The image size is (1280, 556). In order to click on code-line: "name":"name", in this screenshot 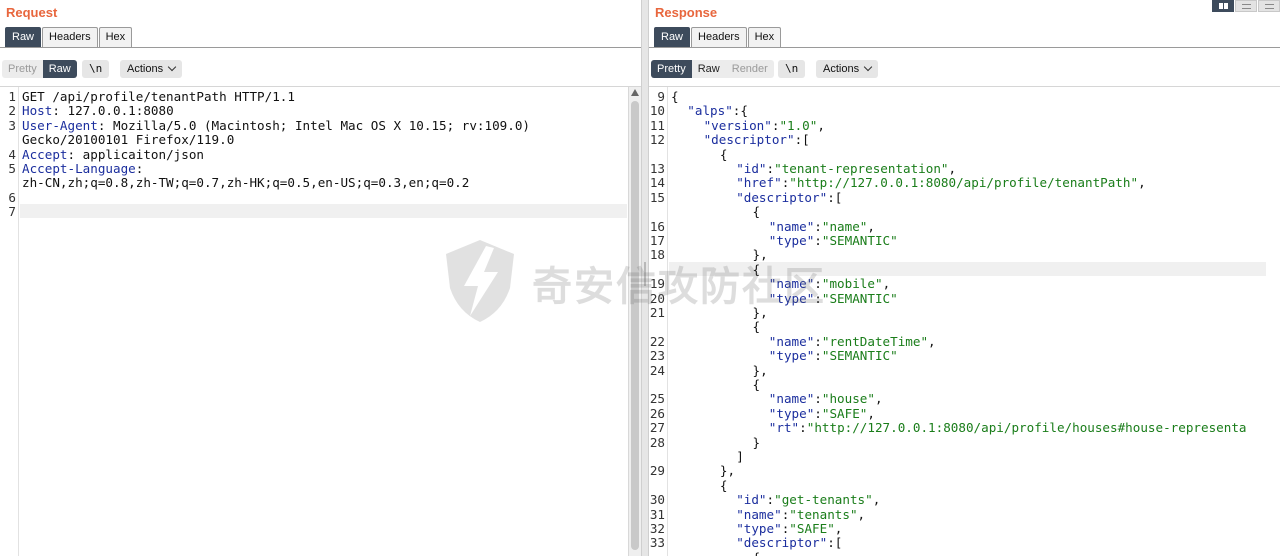, I will do `click(822, 226)`.